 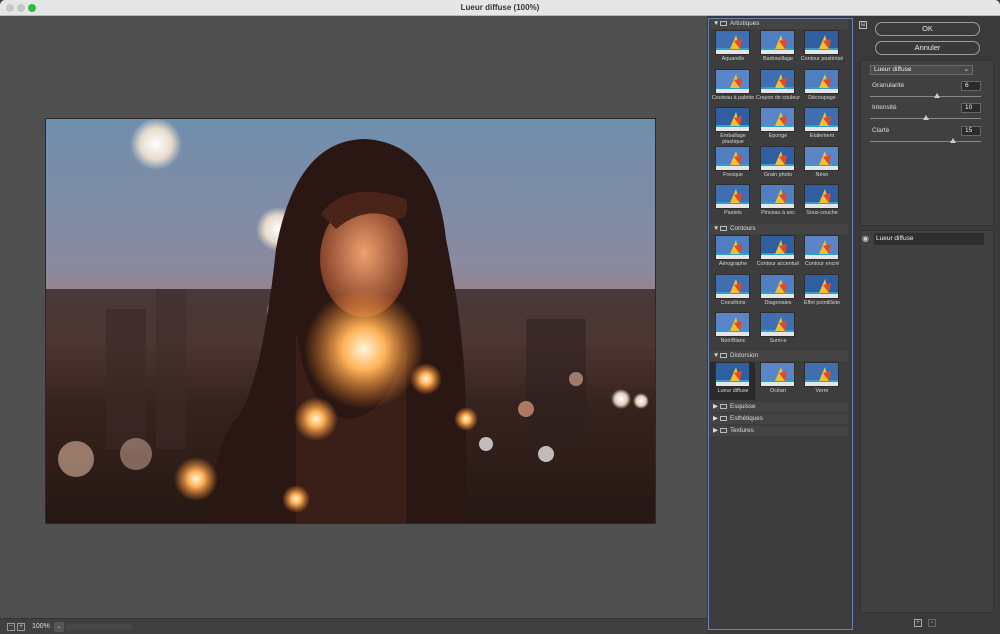 What do you see at coordinates (779, 24) in the screenshot?
I see `category-artistiques: ▼ Artistiques` at bounding box center [779, 24].